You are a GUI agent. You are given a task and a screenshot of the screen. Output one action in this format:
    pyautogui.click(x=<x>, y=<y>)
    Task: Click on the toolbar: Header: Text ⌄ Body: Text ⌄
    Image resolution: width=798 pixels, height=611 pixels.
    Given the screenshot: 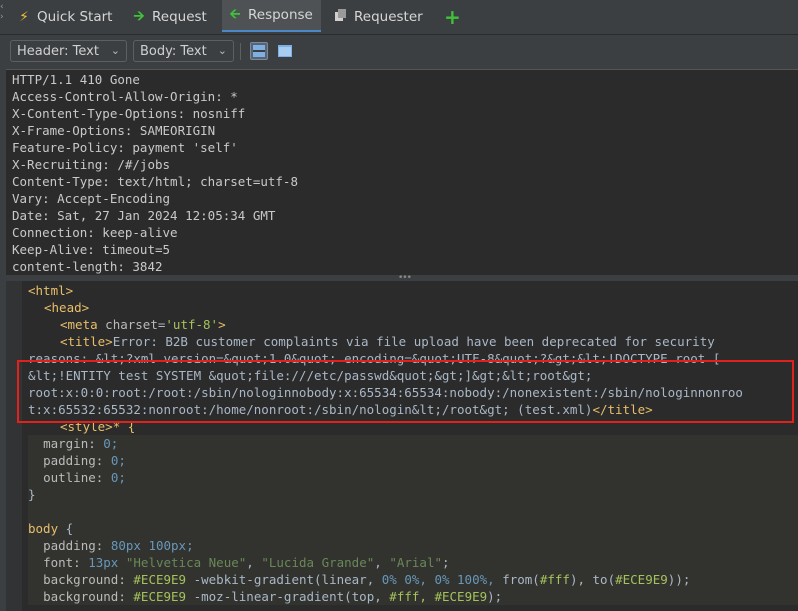 What is the action you would take?
    pyautogui.click(x=399, y=51)
    